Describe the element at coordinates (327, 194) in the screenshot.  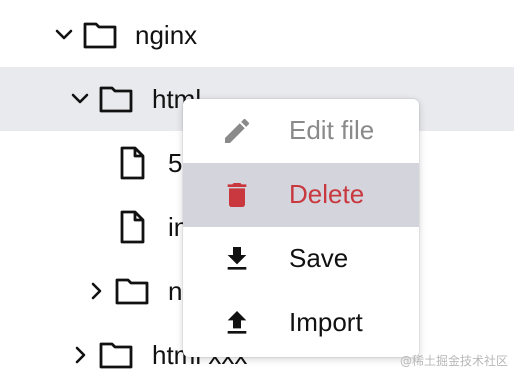
I see `menu-item-label: Delete` at that location.